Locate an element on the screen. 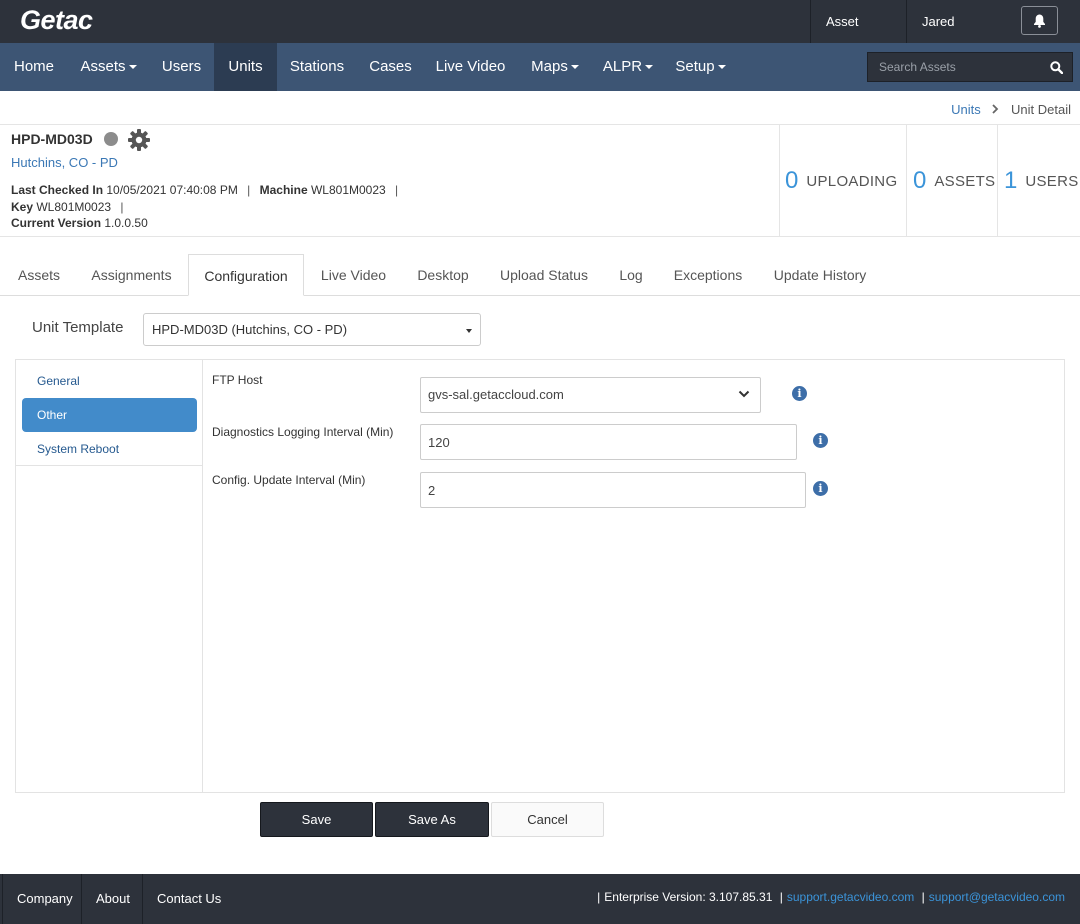  section-other: Other is located at coordinates (109, 415).